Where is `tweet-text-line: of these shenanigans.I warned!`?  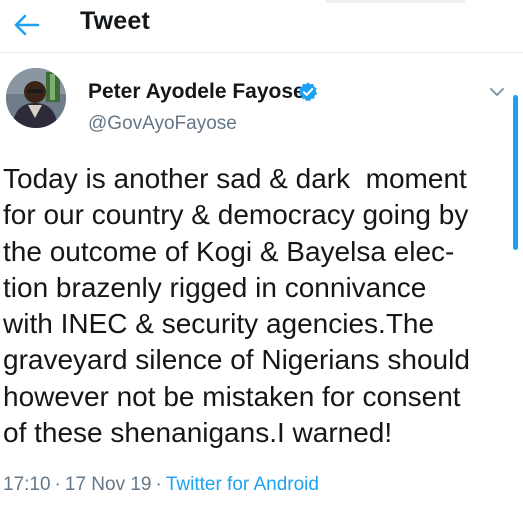 tweet-text-line: of these shenanigans.I warned! is located at coordinates (198, 433).